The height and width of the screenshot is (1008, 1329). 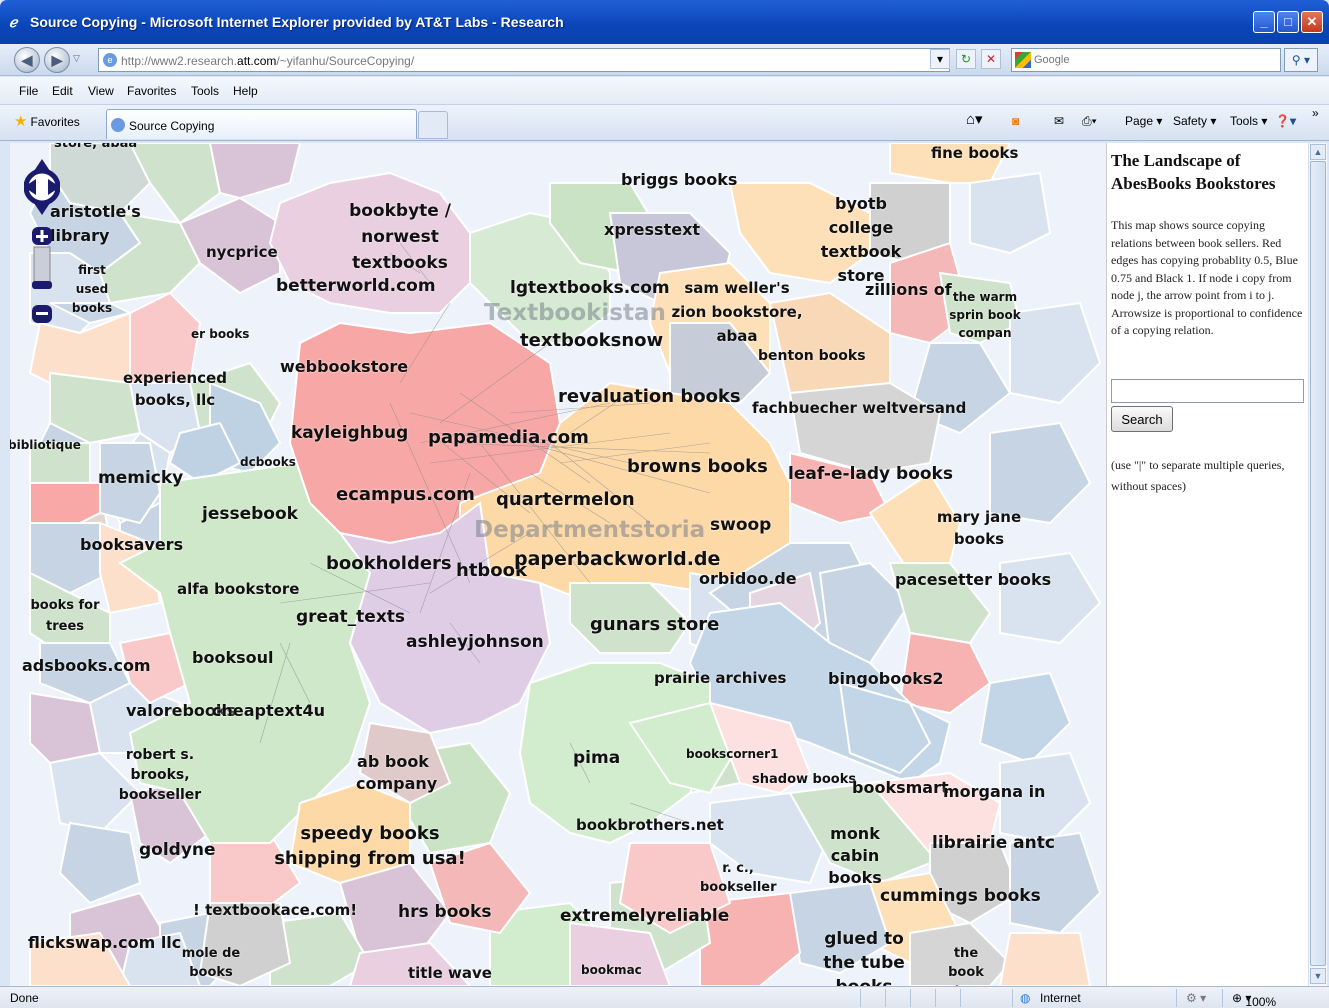 I want to click on protected-mode-icon: ⚙ ▾, so click(x=1196, y=998).